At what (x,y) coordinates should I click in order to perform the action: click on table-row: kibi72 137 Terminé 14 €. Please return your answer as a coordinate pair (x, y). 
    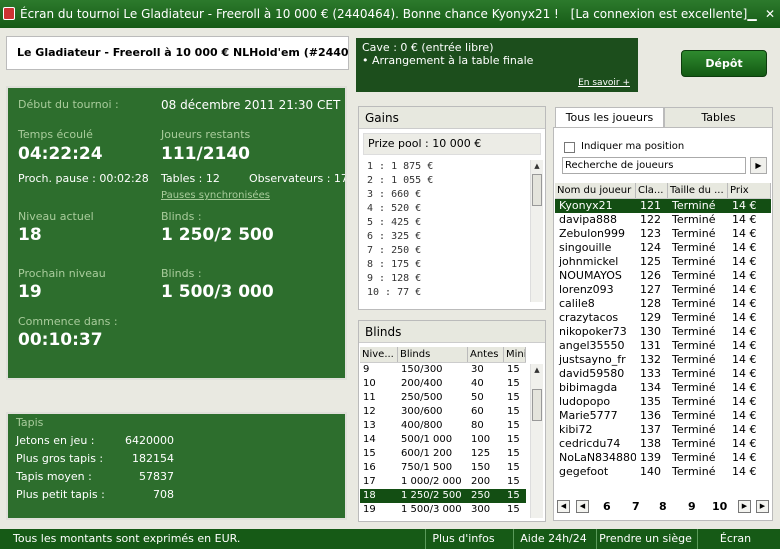
    Looking at the image, I should click on (663, 430).